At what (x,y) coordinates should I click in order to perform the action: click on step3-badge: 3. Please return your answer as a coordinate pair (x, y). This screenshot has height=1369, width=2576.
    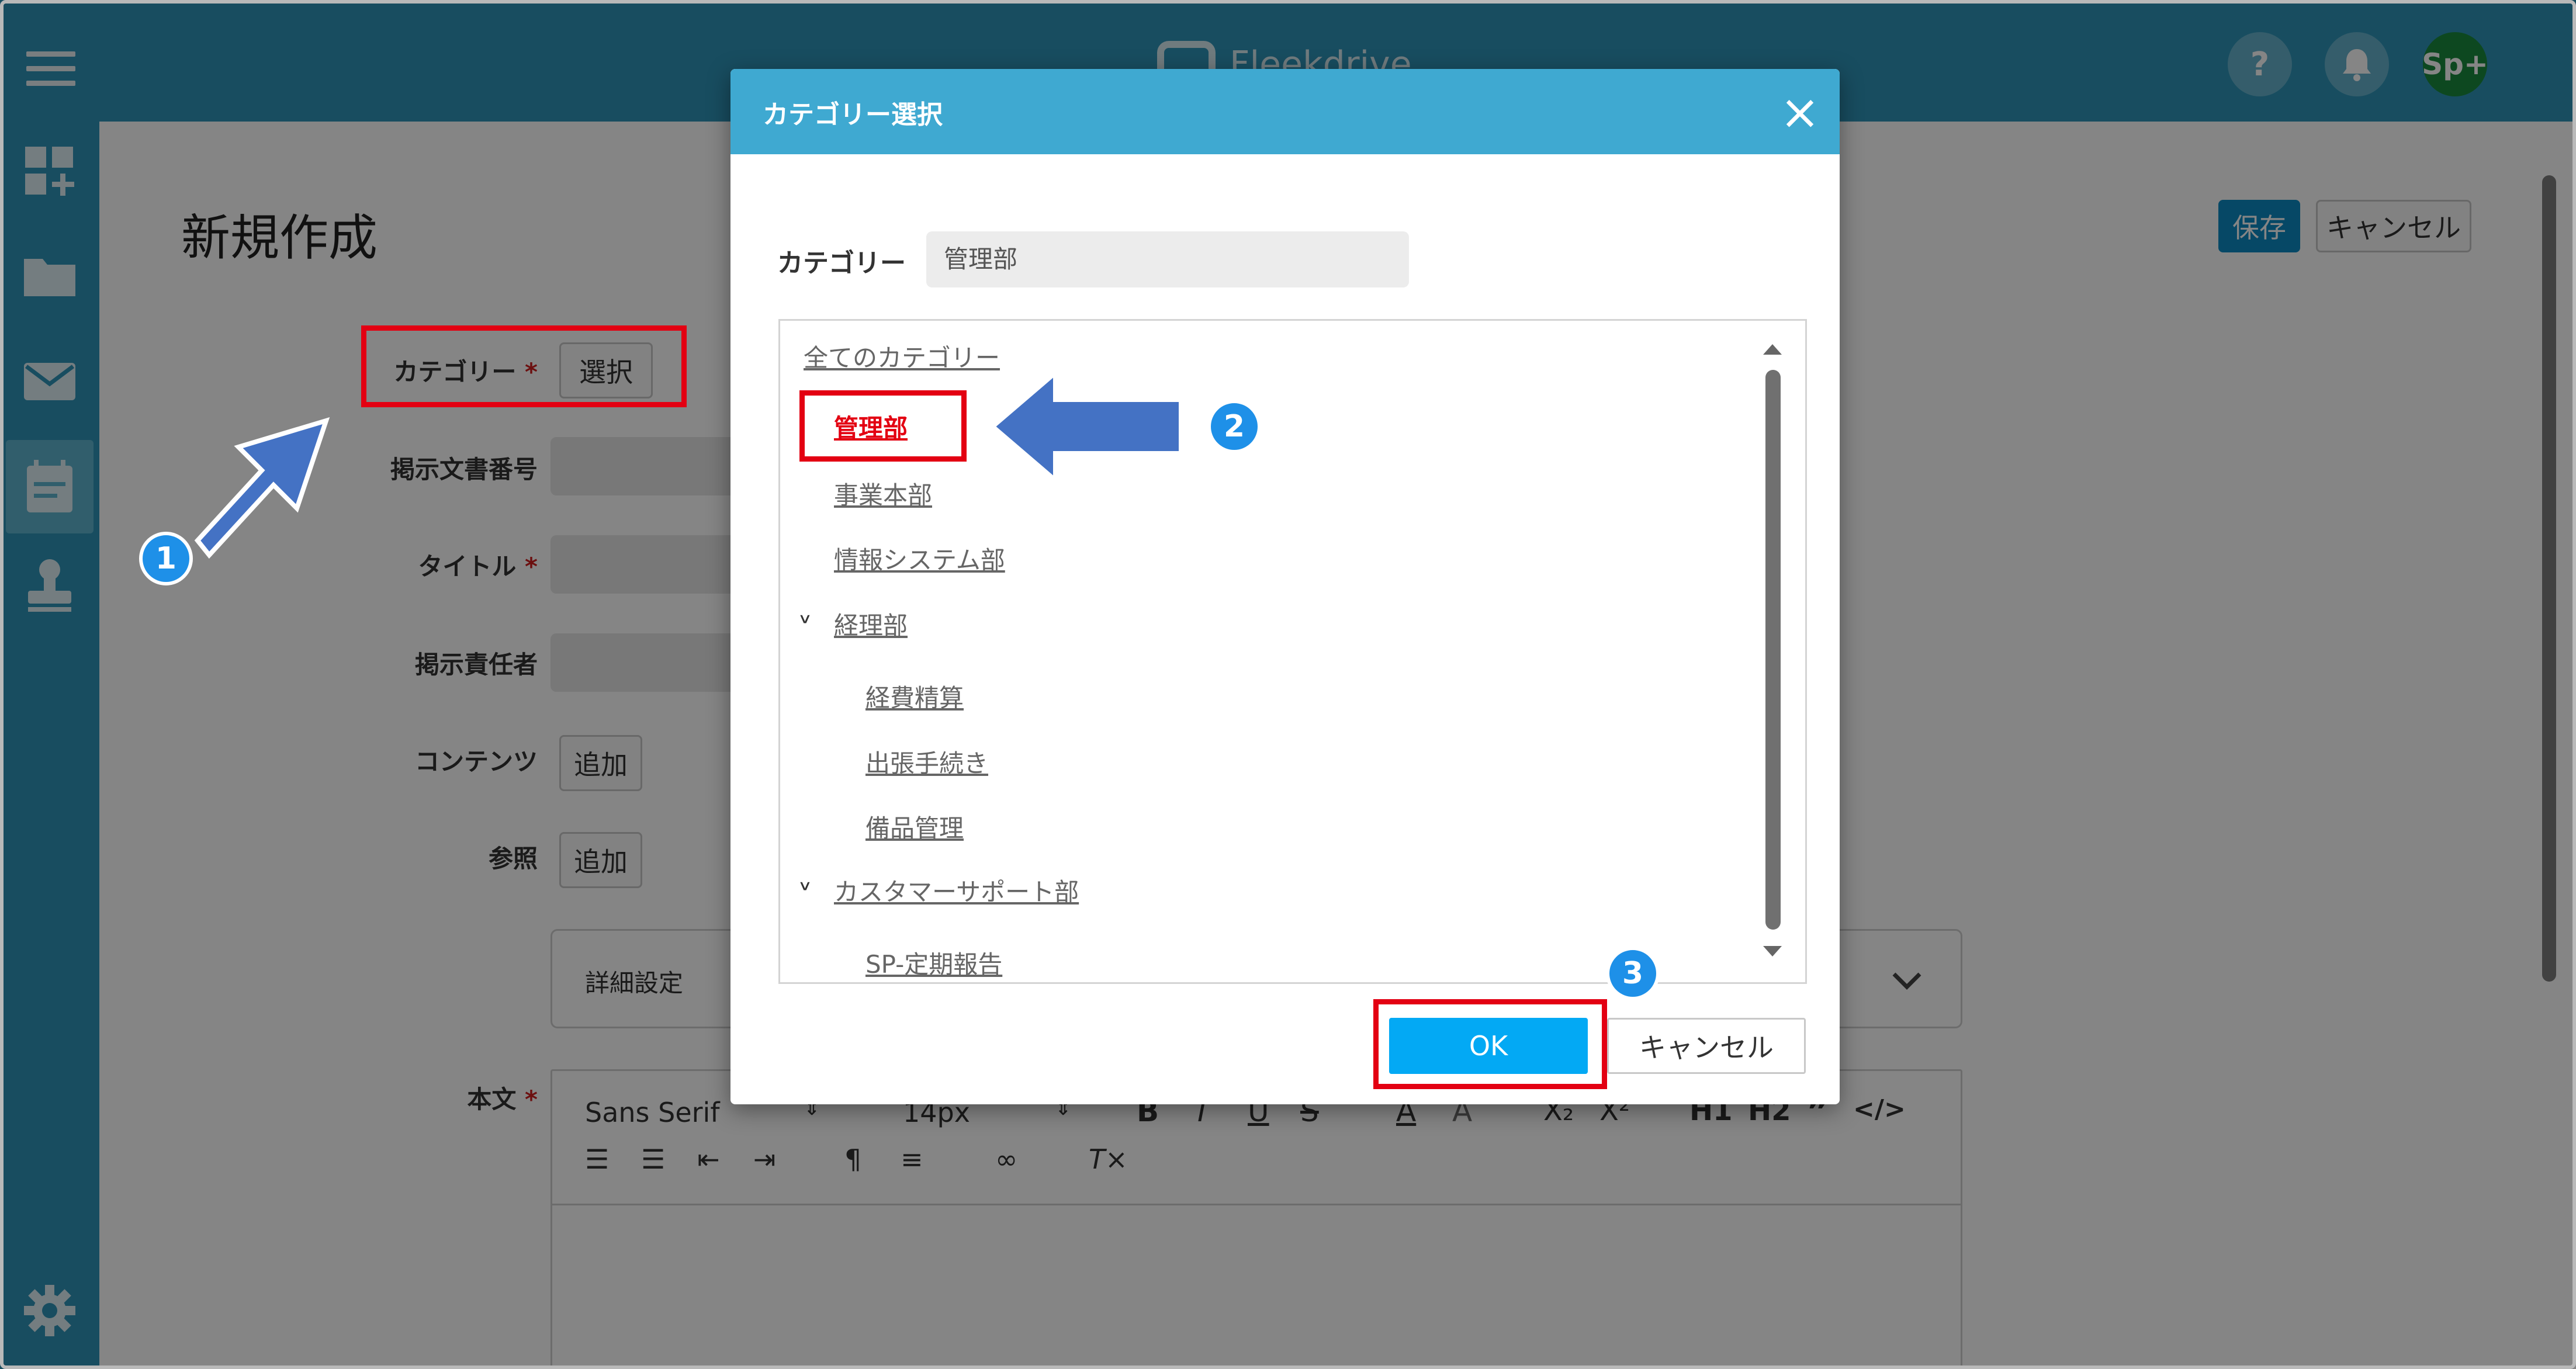
    Looking at the image, I should click on (1633, 973).